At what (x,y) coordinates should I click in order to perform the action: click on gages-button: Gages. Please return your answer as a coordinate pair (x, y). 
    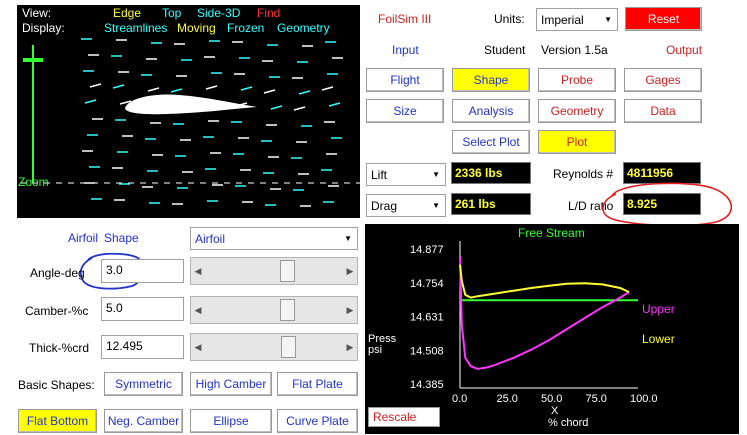
    Looking at the image, I should click on (663, 80).